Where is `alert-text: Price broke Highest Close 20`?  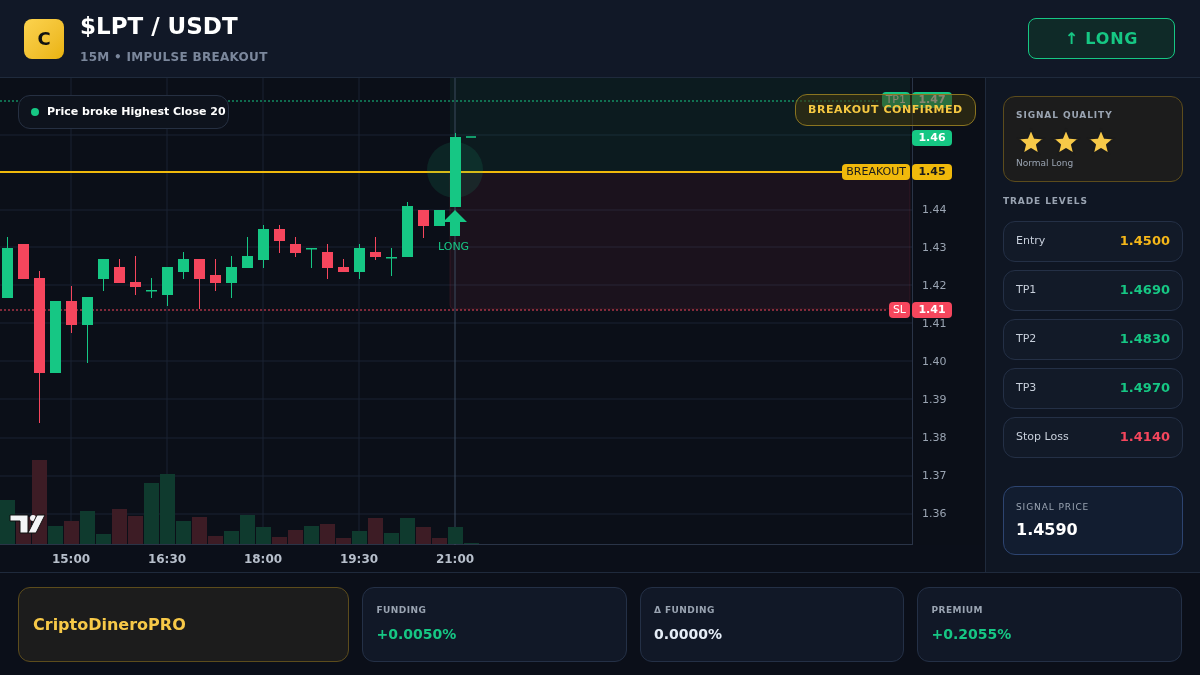
alert-text: Price broke Highest Close 20 is located at coordinates (136, 111).